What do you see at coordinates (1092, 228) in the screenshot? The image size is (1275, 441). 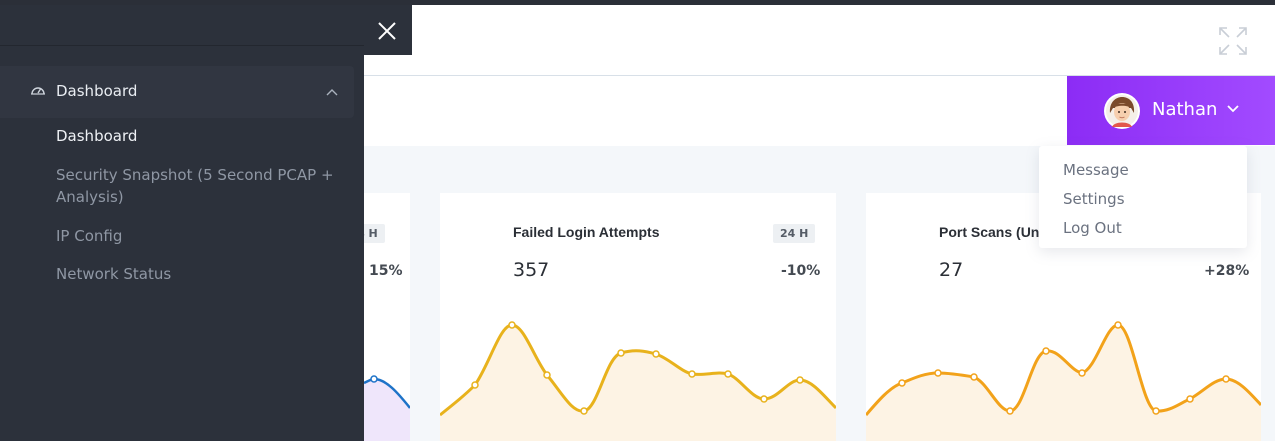 I see `menu-item-logout: Log Out` at bounding box center [1092, 228].